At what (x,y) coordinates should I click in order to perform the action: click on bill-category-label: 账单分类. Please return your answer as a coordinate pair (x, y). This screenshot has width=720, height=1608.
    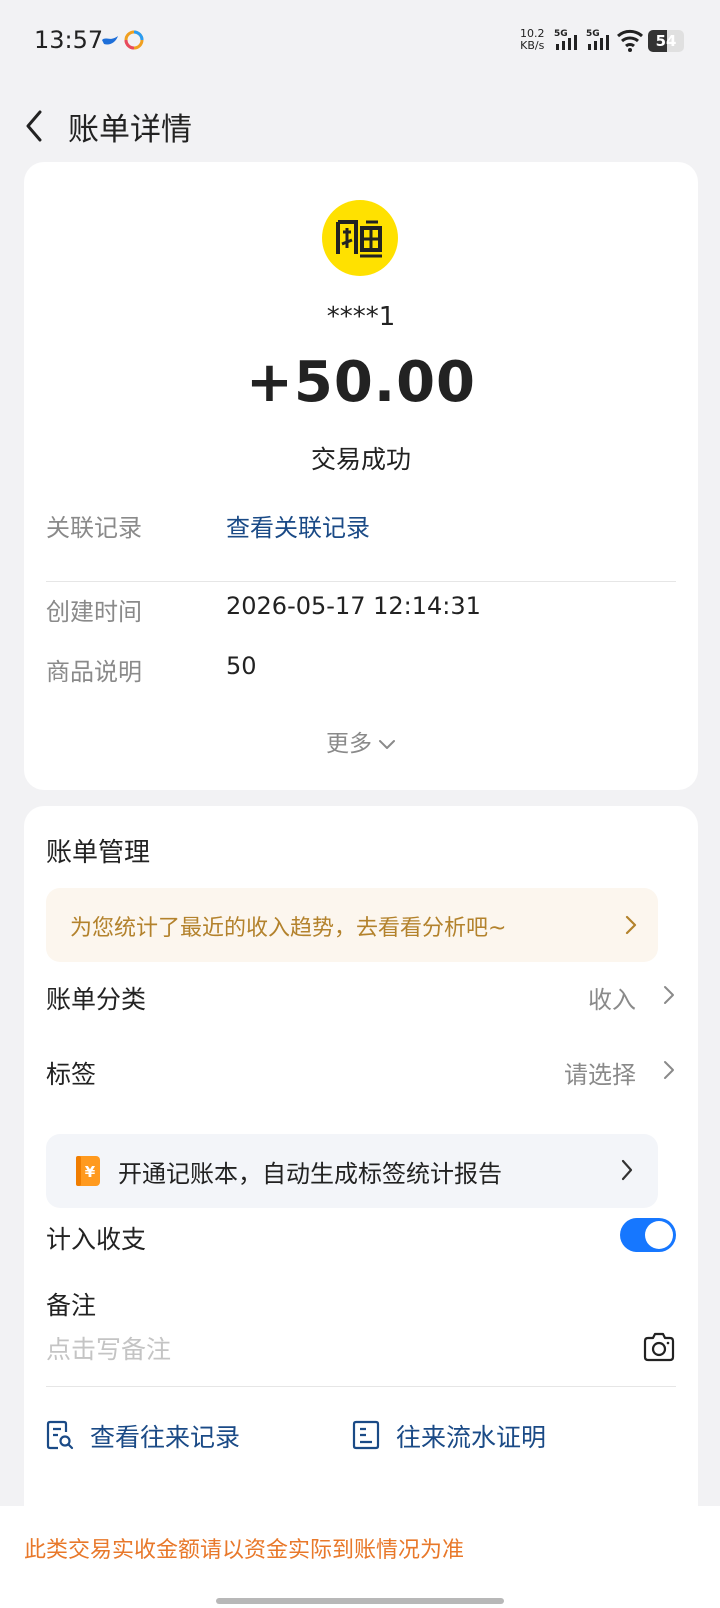
    Looking at the image, I should click on (96, 999).